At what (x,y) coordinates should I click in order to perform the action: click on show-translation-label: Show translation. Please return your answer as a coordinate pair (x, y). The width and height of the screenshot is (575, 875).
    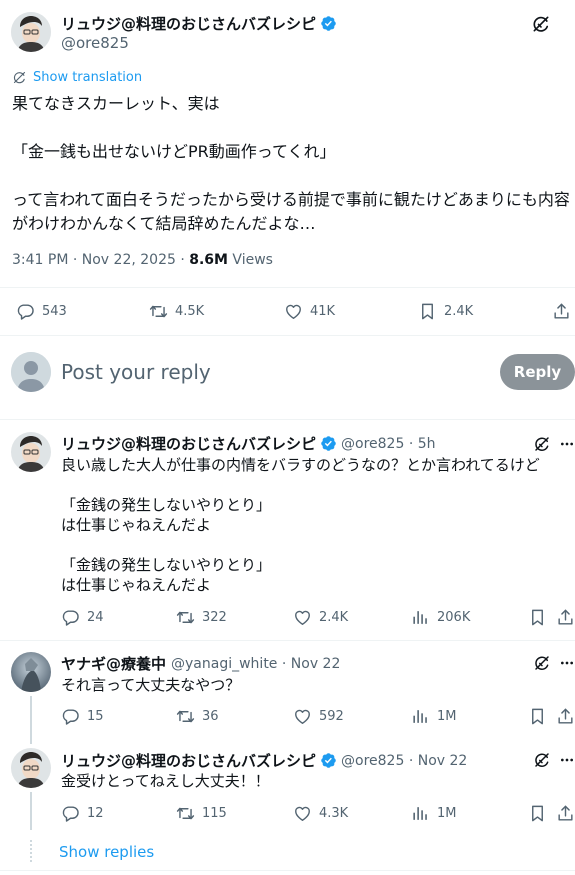
    Looking at the image, I should click on (88, 77).